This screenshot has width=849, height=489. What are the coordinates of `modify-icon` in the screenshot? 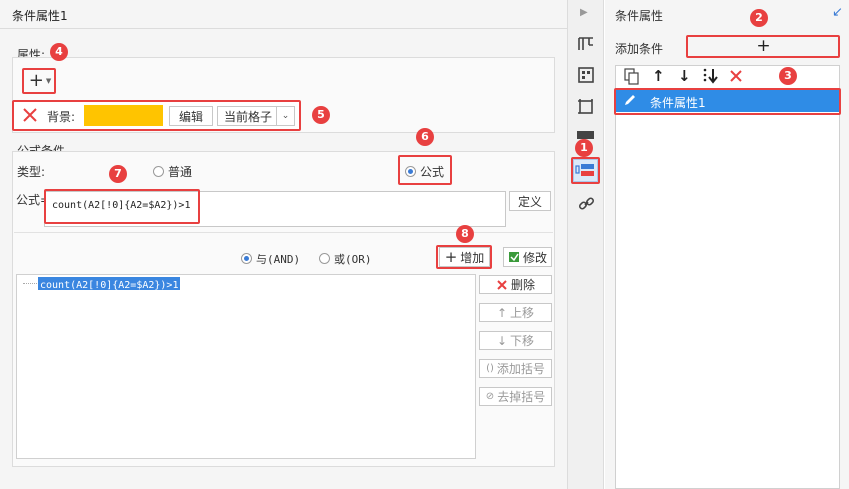 It's located at (513, 257).